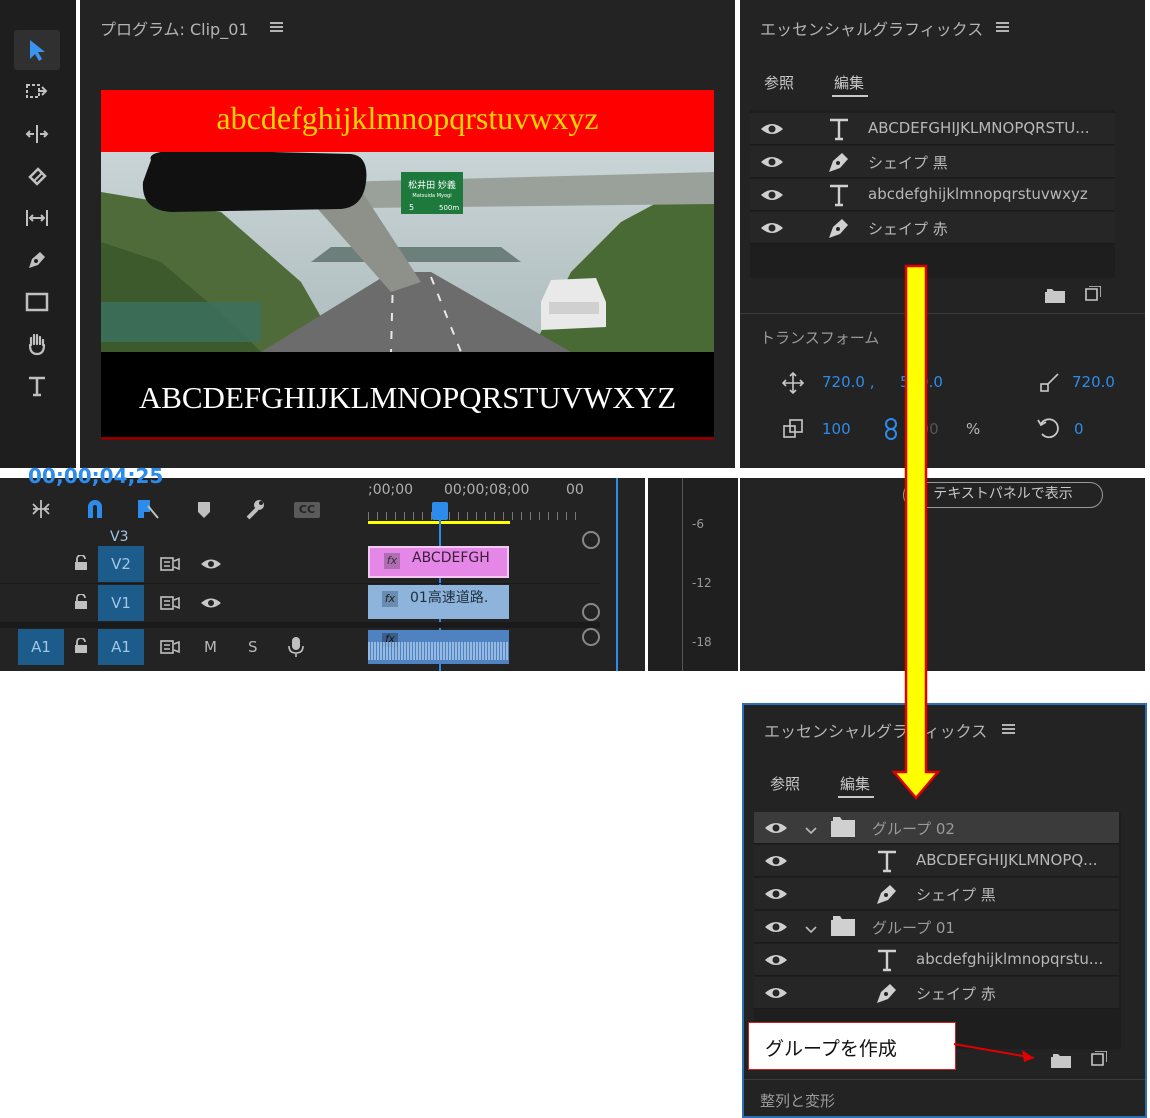  What do you see at coordinates (1008, 729) in the screenshot?
I see `eg-bottom-menu-icon` at bounding box center [1008, 729].